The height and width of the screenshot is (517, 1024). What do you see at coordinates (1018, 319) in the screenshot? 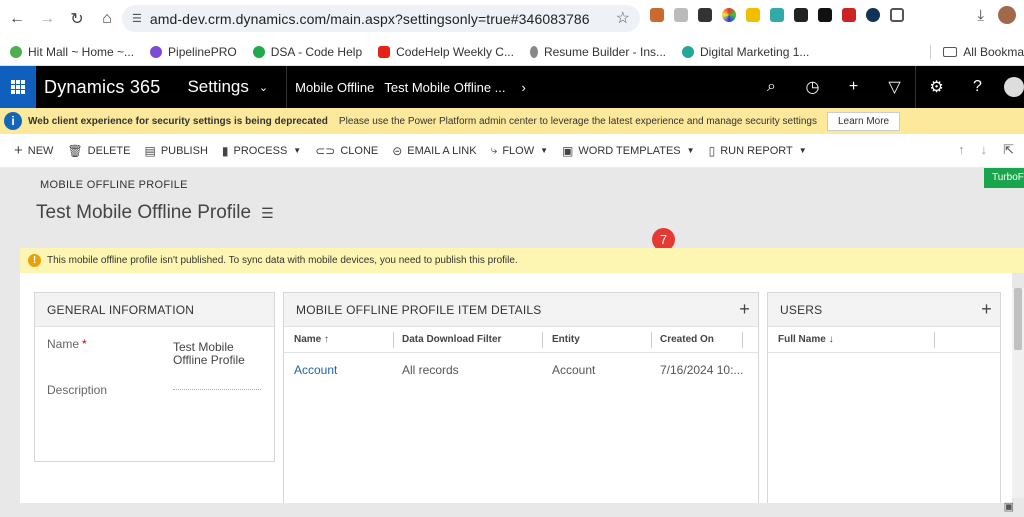
I see `scroll-thumb` at bounding box center [1018, 319].